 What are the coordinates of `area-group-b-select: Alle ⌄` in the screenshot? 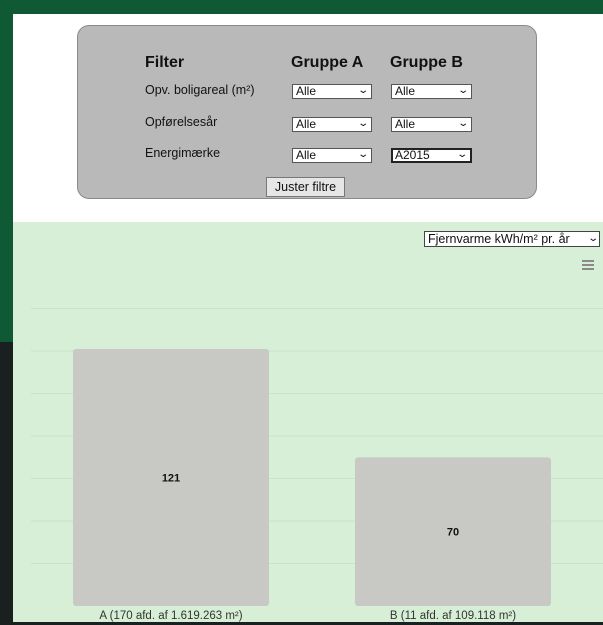 It's located at (431, 91).